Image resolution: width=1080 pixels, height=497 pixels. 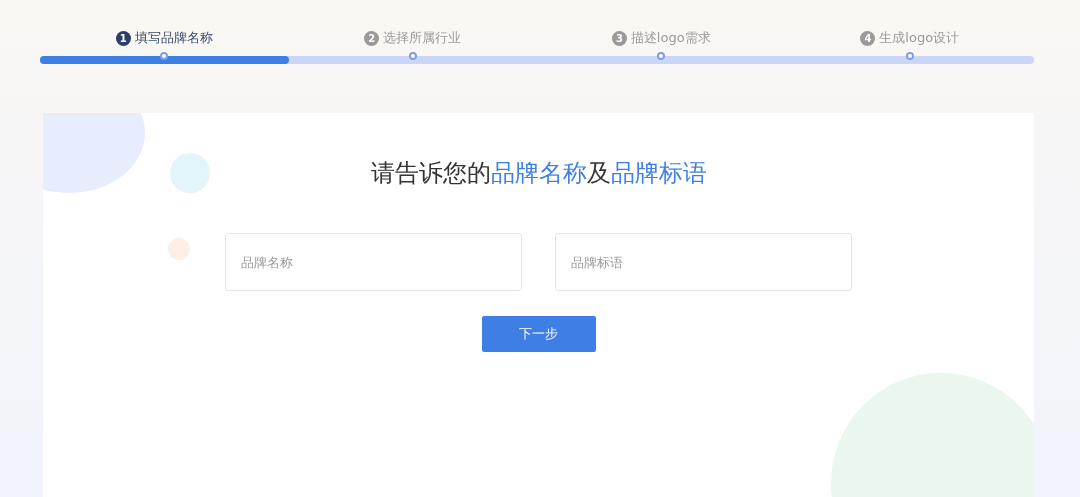 What do you see at coordinates (422, 38) in the screenshot?
I see `step-label: 选择所属行业` at bounding box center [422, 38].